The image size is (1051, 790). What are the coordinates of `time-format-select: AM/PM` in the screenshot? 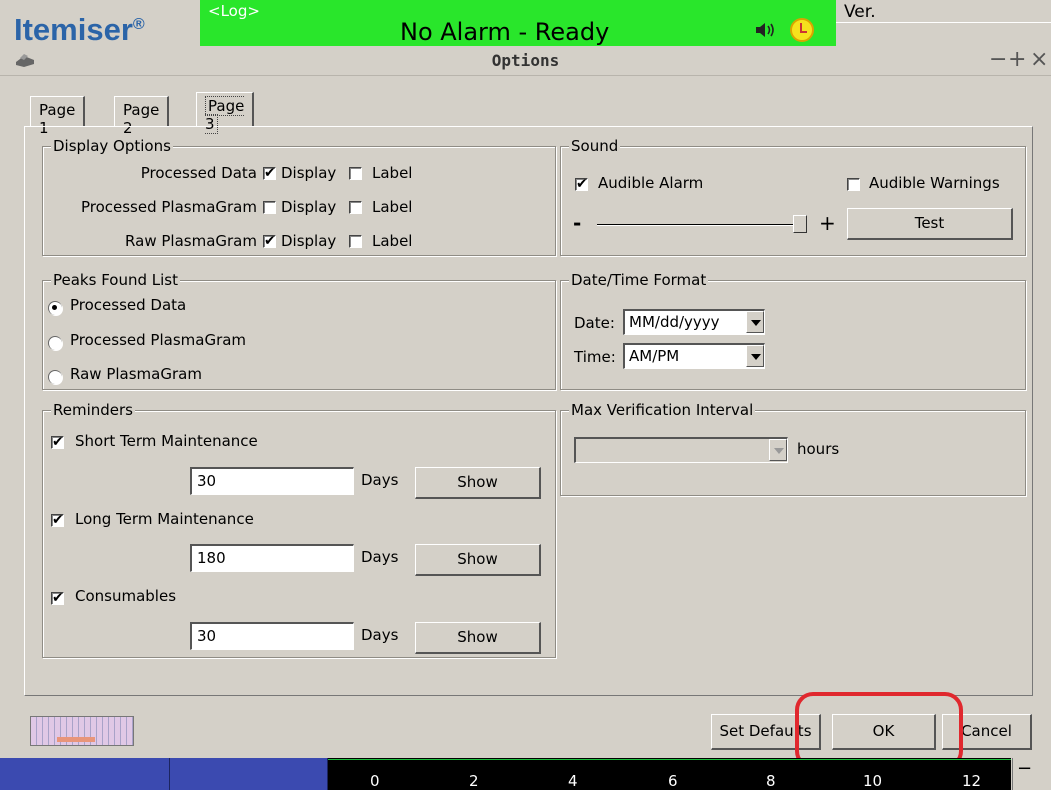 It's located at (694, 356).